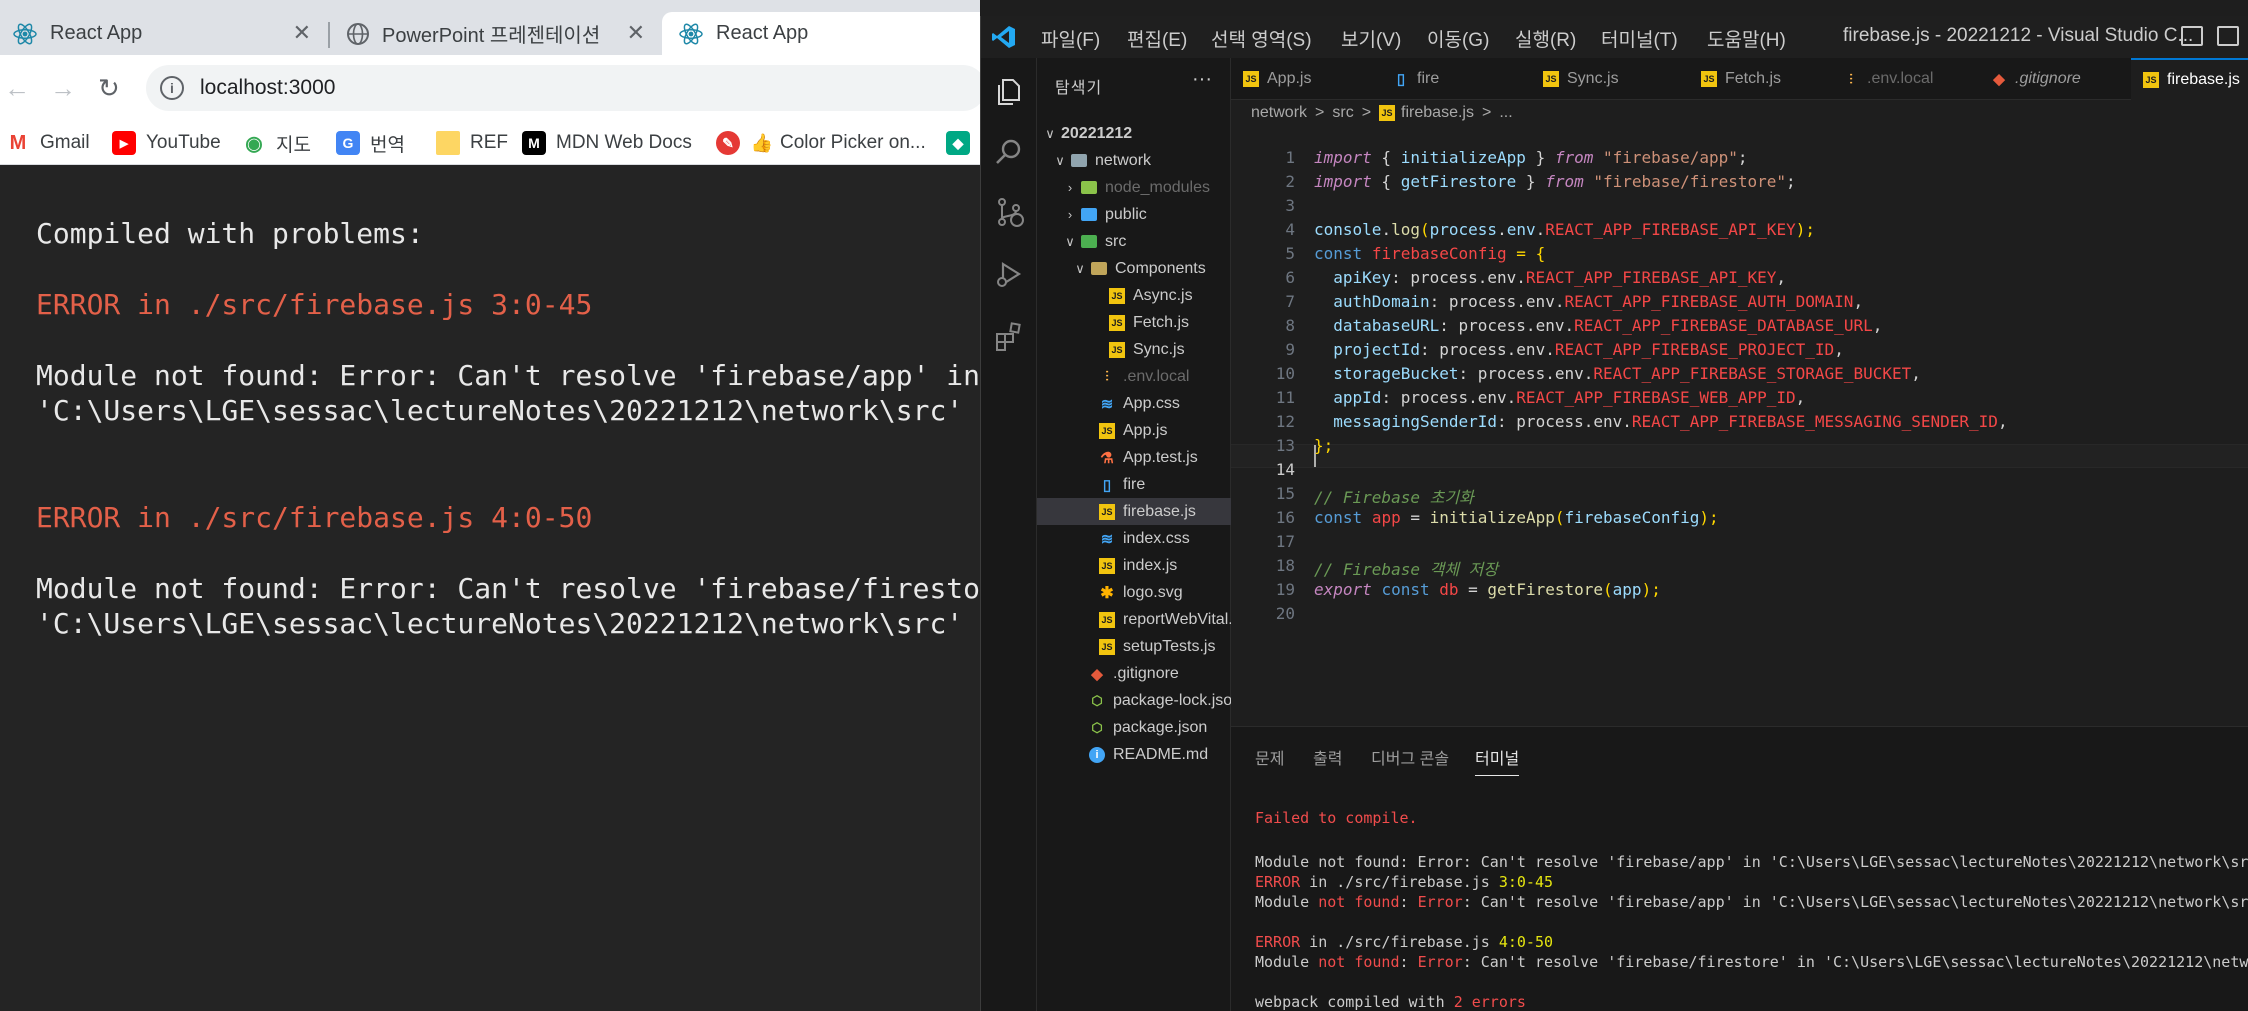 The height and width of the screenshot is (1011, 2248). What do you see at coordinates (496, 33) in the screenshot?
I see `browser-tab-powerpoint: PowerPoint 프레젠테이션 ✕` at bounding box center [496, 33].